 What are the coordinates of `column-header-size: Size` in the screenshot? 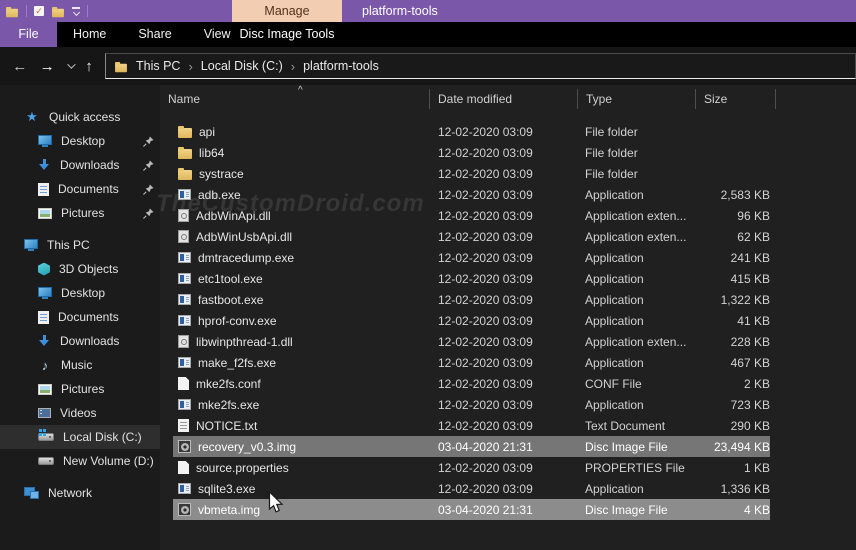 It's located at (736, 99).